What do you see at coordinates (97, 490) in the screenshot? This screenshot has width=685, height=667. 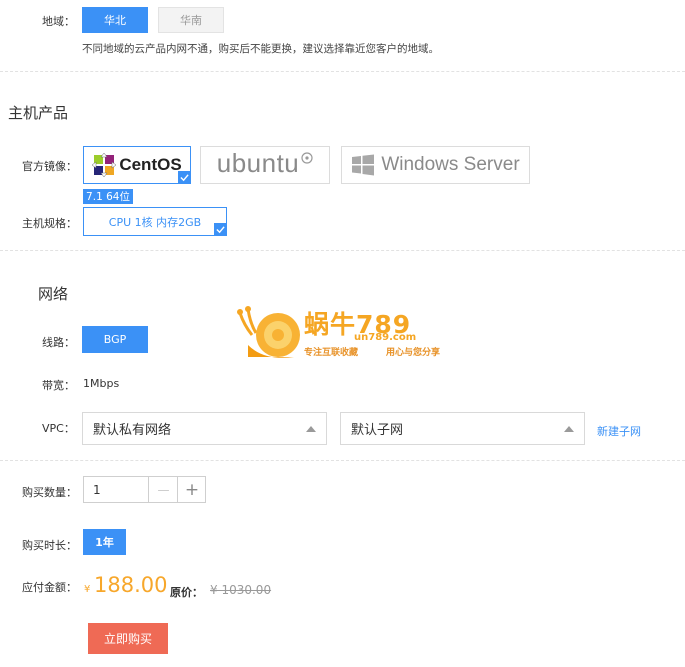 I see `quantity-input: 1` at bounding box center [97, 490].